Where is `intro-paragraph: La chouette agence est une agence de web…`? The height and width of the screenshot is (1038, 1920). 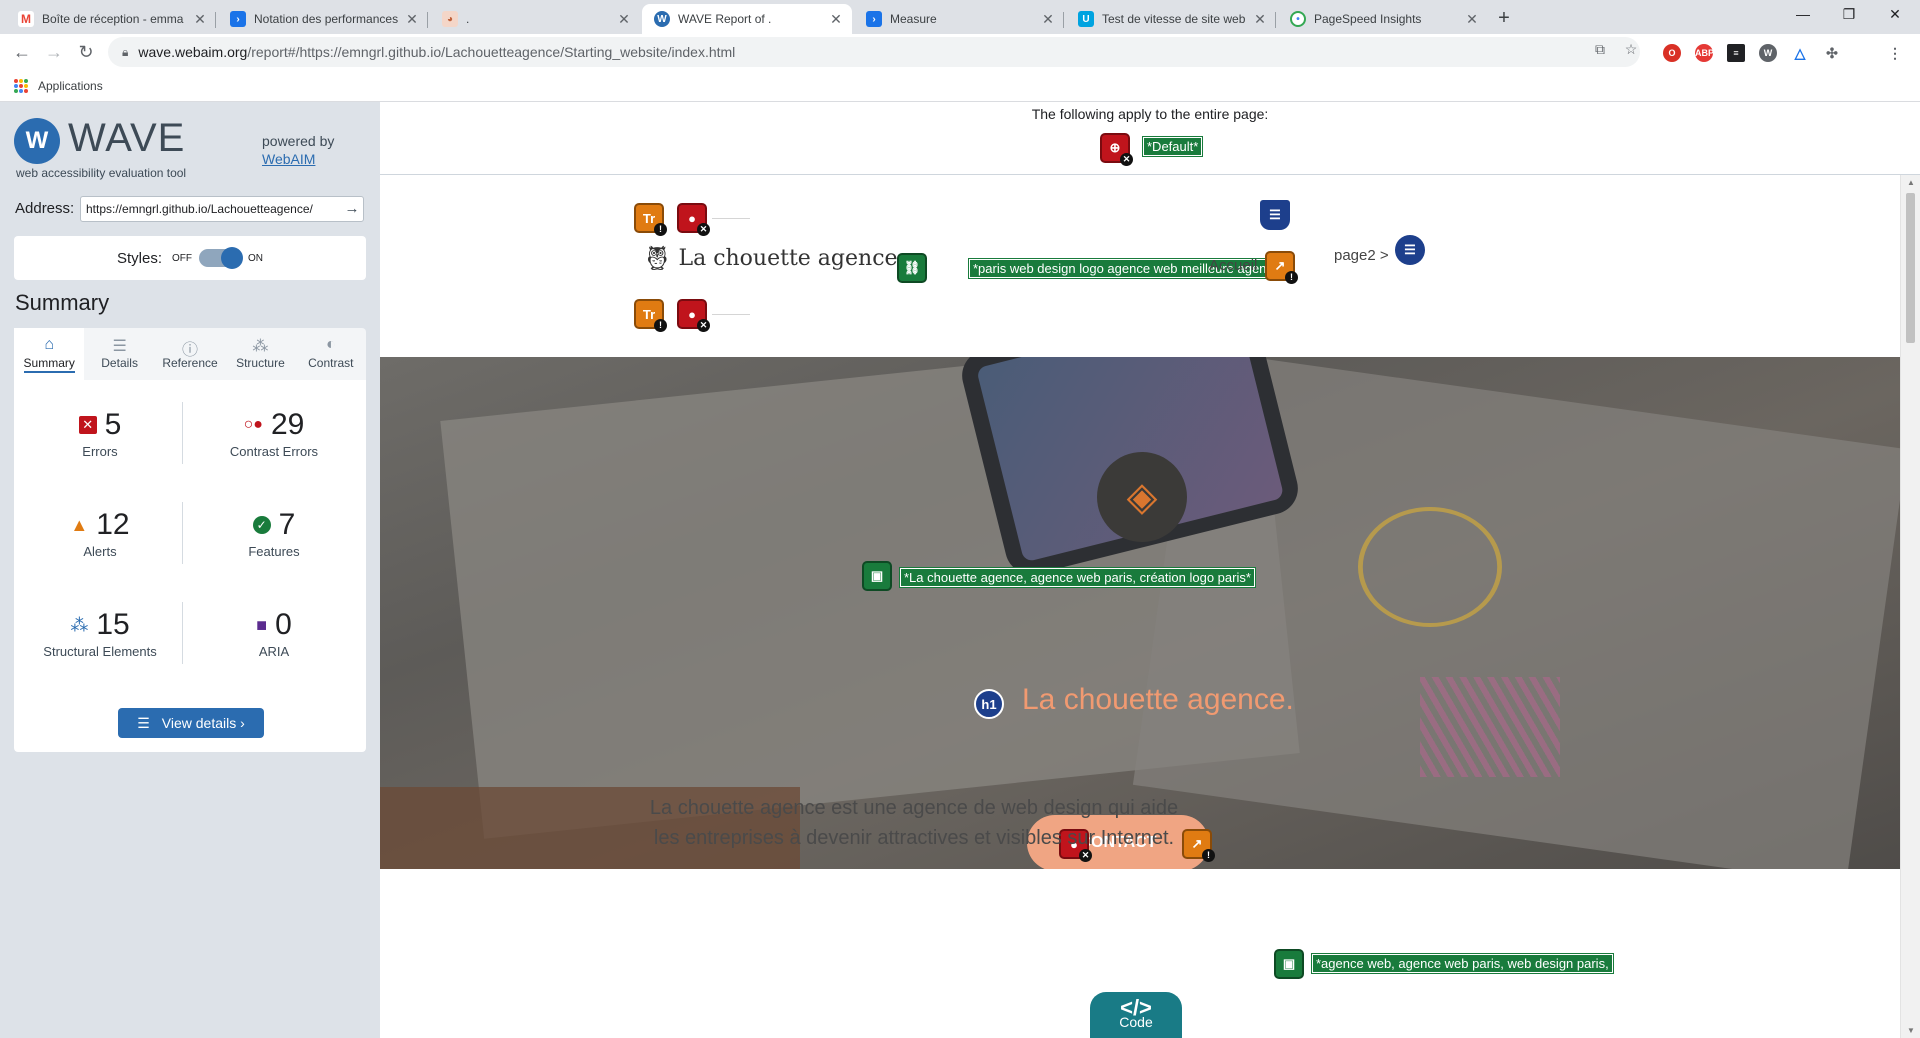
intro-paragraph: La chouette agence est une agence de web… is located at coordinates (914, 823).